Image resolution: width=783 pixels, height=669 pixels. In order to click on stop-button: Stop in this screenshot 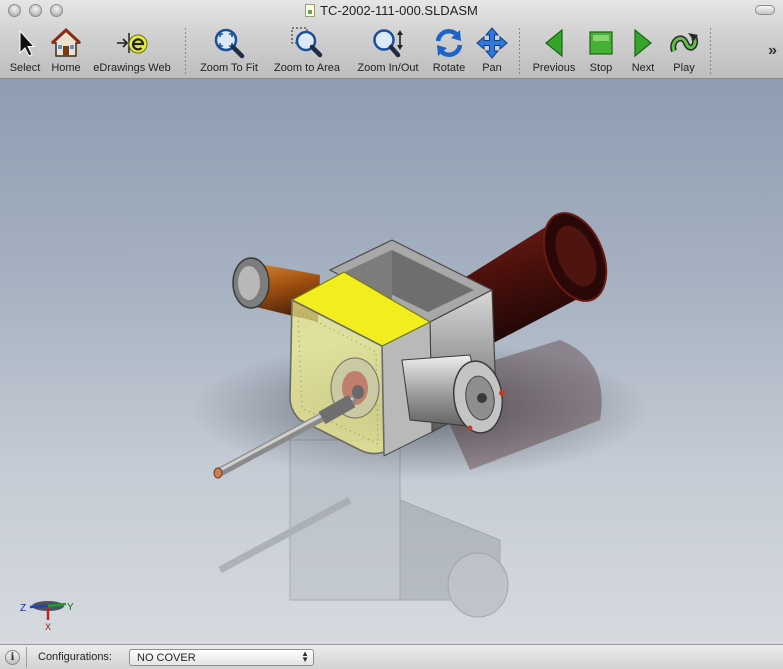, I will do `click(601, 51)`.